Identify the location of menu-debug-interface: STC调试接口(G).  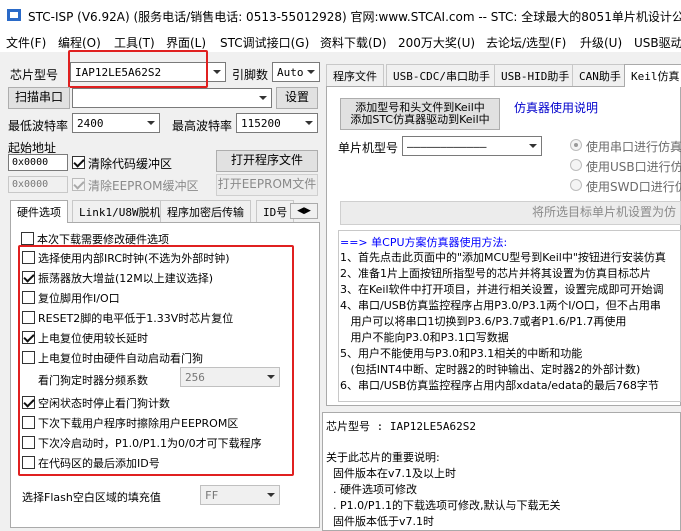
(264, 42).